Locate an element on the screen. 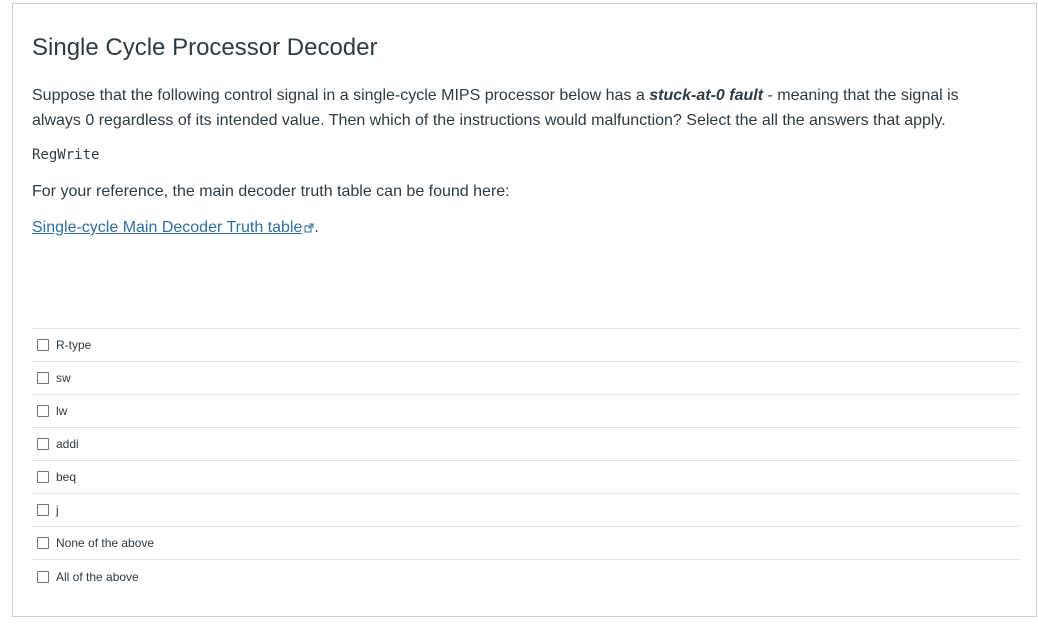  answer-label: sw is located at coordinates (63, 378).